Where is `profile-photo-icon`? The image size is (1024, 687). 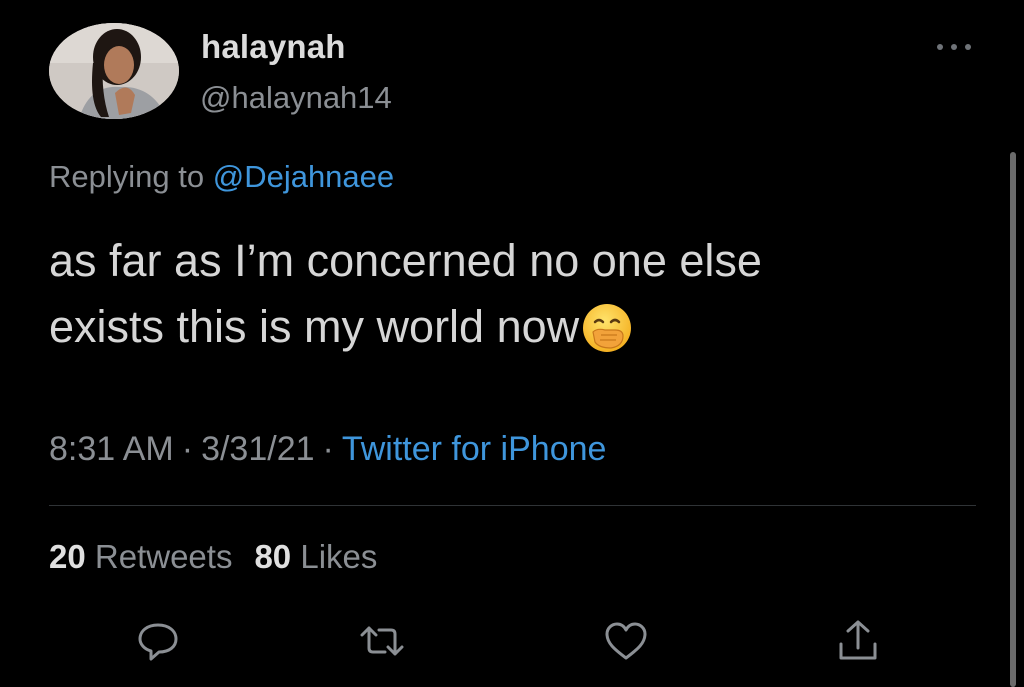
profile-photo-icon is located at coordinates (114, 71).